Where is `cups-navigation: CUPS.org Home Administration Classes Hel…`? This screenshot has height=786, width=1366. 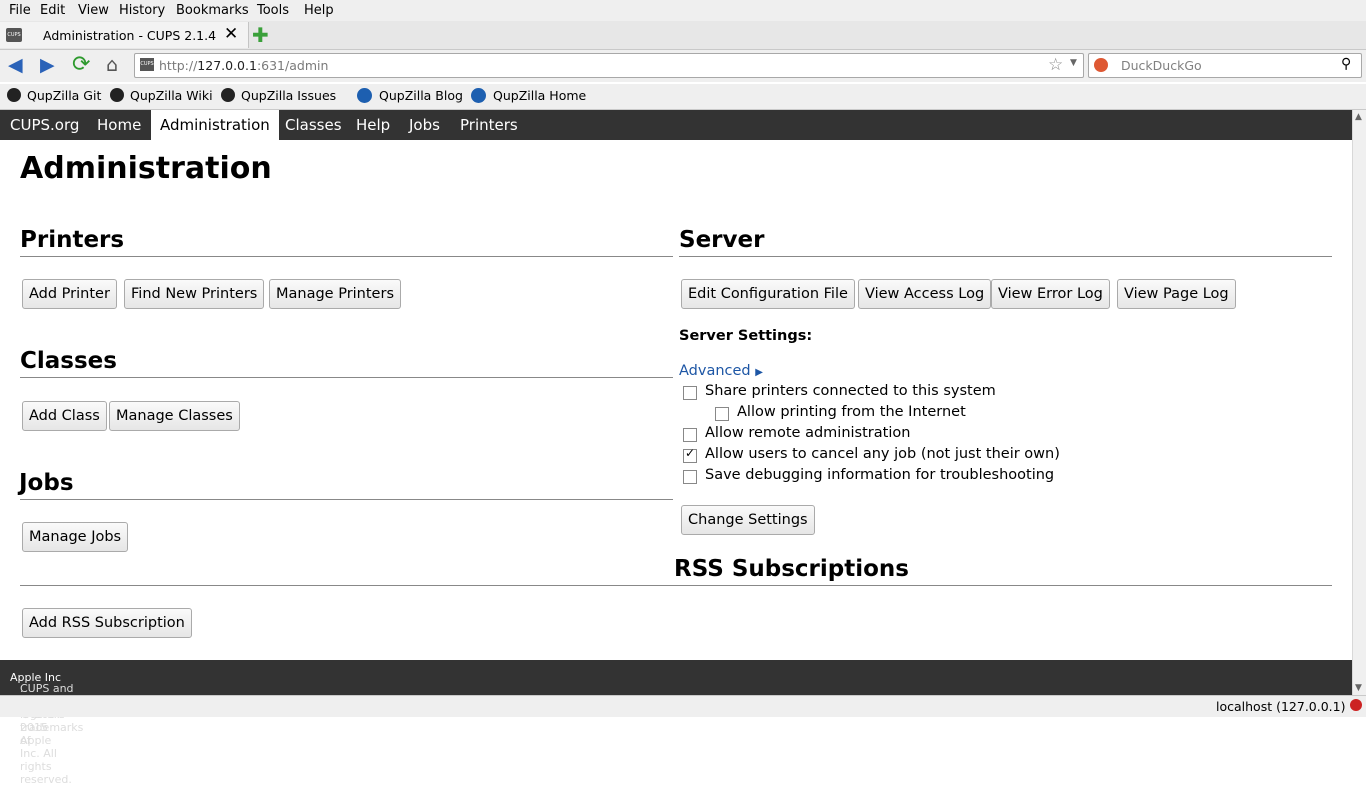 cups-navigation: CUPS.org Home Administration Classes Hel… is located at coordinates (676, 125).